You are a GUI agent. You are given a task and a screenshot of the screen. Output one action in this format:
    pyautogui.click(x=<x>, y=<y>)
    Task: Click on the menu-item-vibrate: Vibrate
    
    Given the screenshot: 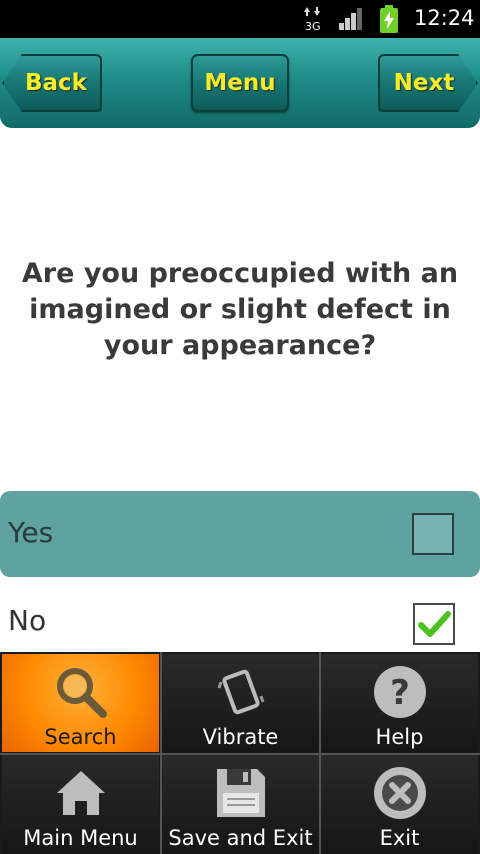 What is the action you would take?
    pyautogui.click(x=240, y=703)
    